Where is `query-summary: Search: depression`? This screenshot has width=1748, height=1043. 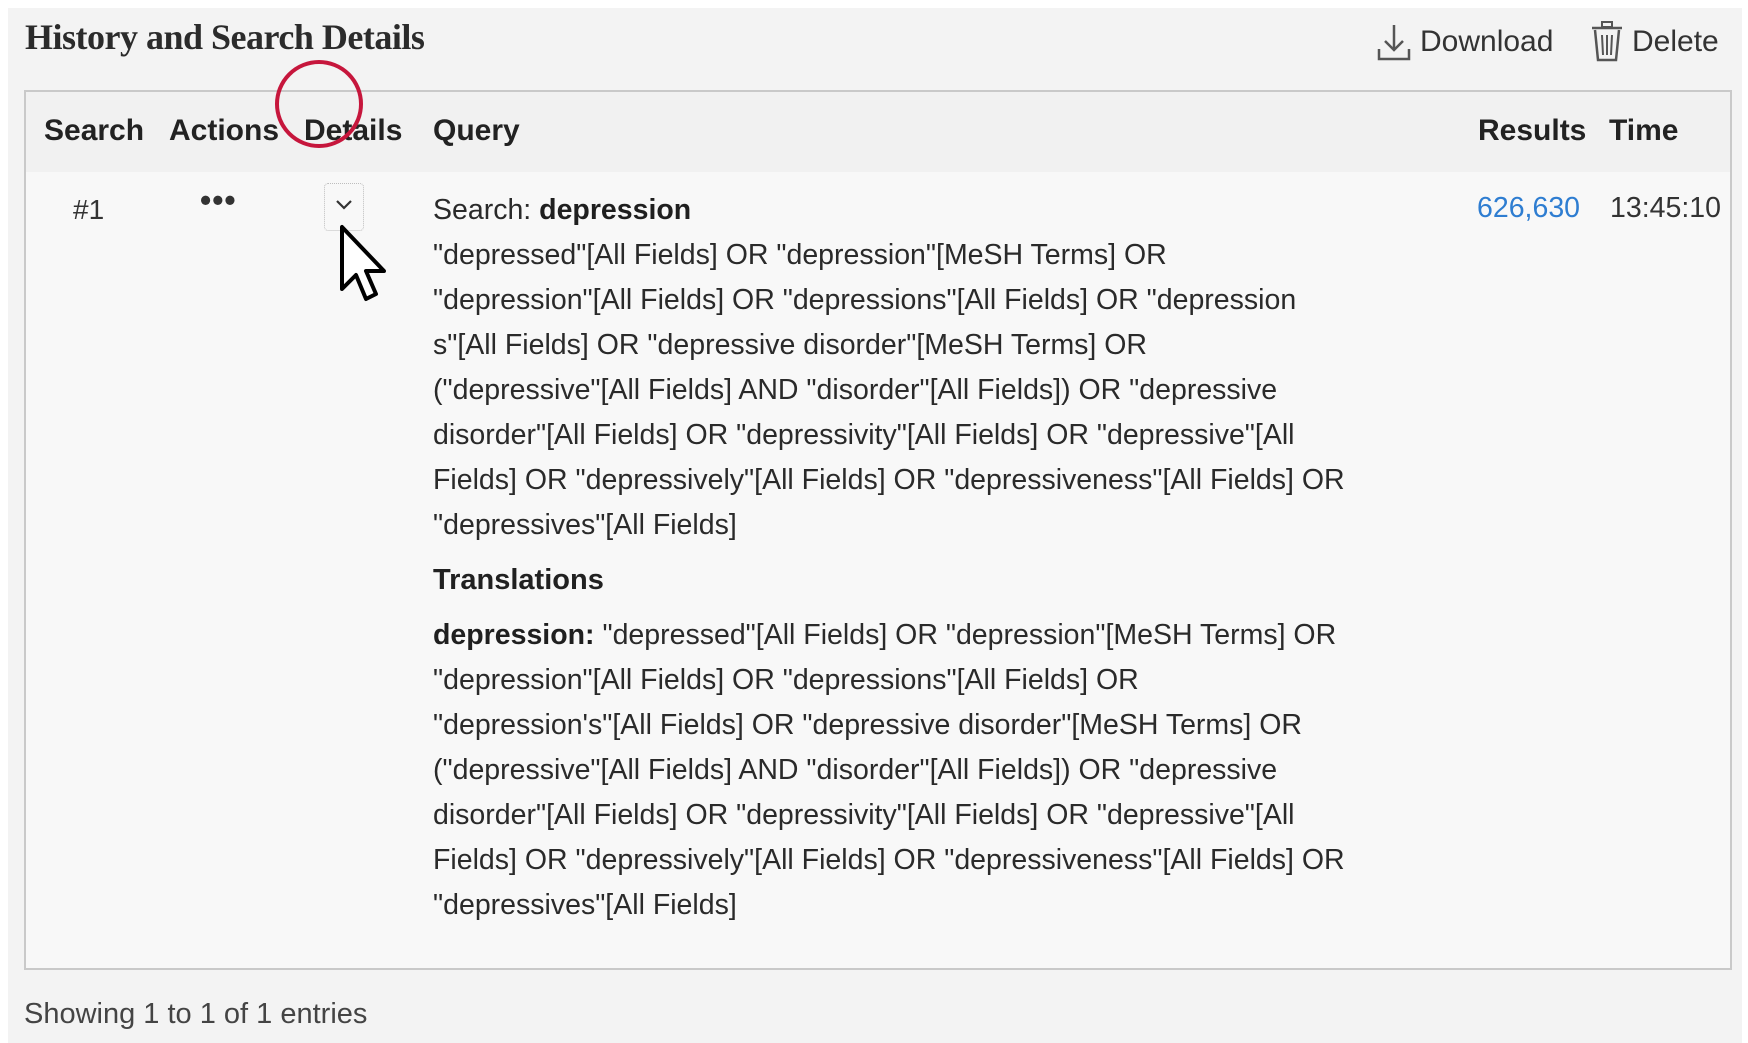 query-summary: Search: depression is located at coordinates (893, 210).